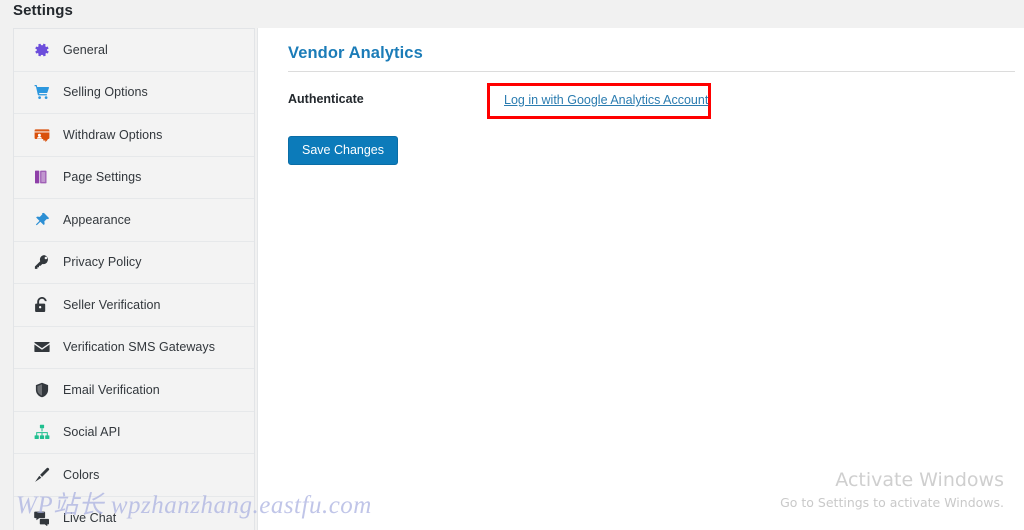  I want to click on sidebar-item-label: Social API, so click(92, 432).